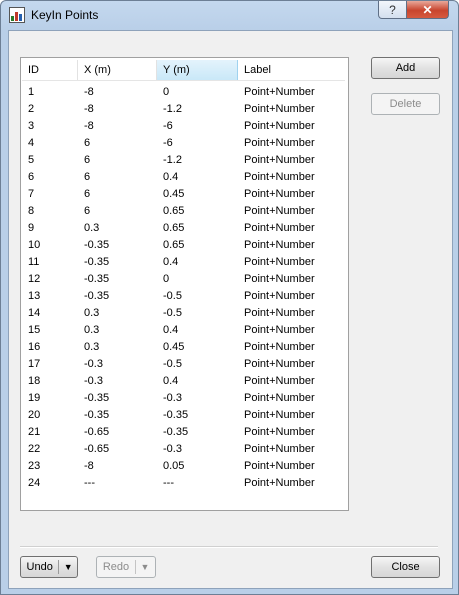 This screenshot has height=595, width=459. I want to click on help-button: ?, so click(392, 10).